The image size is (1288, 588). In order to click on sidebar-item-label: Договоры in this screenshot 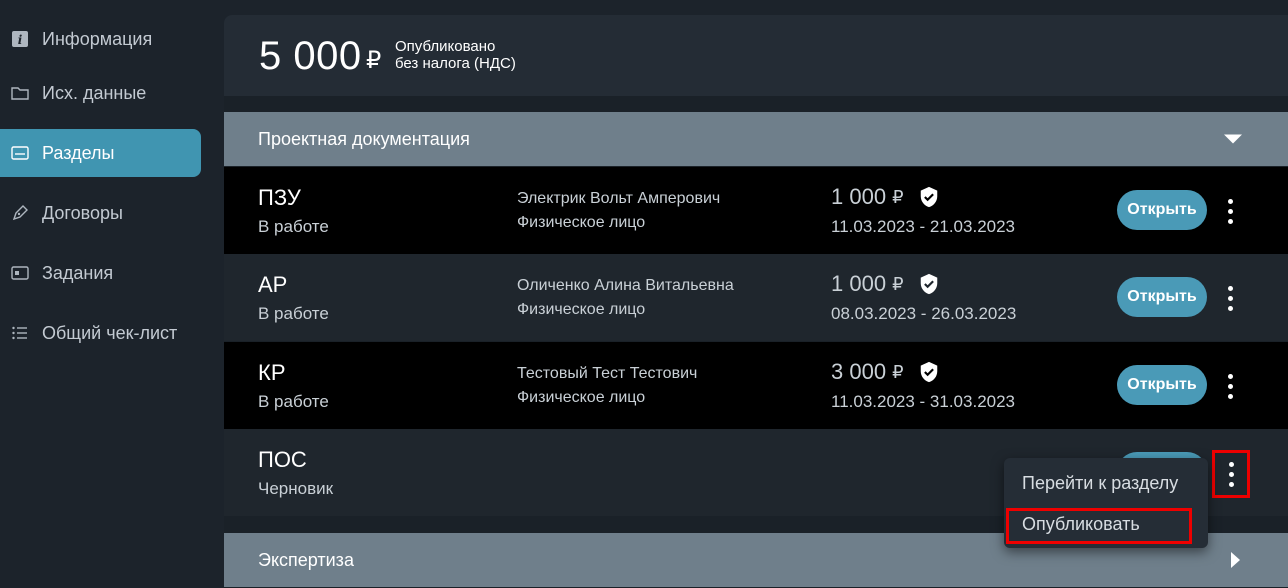, I will do `click(82, 212)`.